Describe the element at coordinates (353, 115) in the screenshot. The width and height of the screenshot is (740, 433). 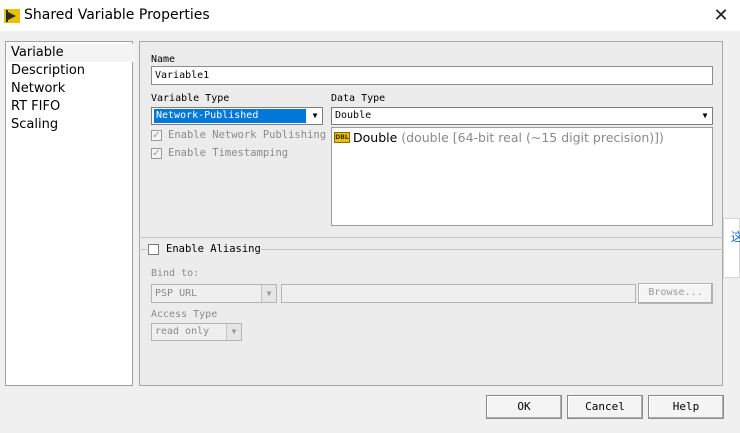
I see `data-type-value: Double` at that location.